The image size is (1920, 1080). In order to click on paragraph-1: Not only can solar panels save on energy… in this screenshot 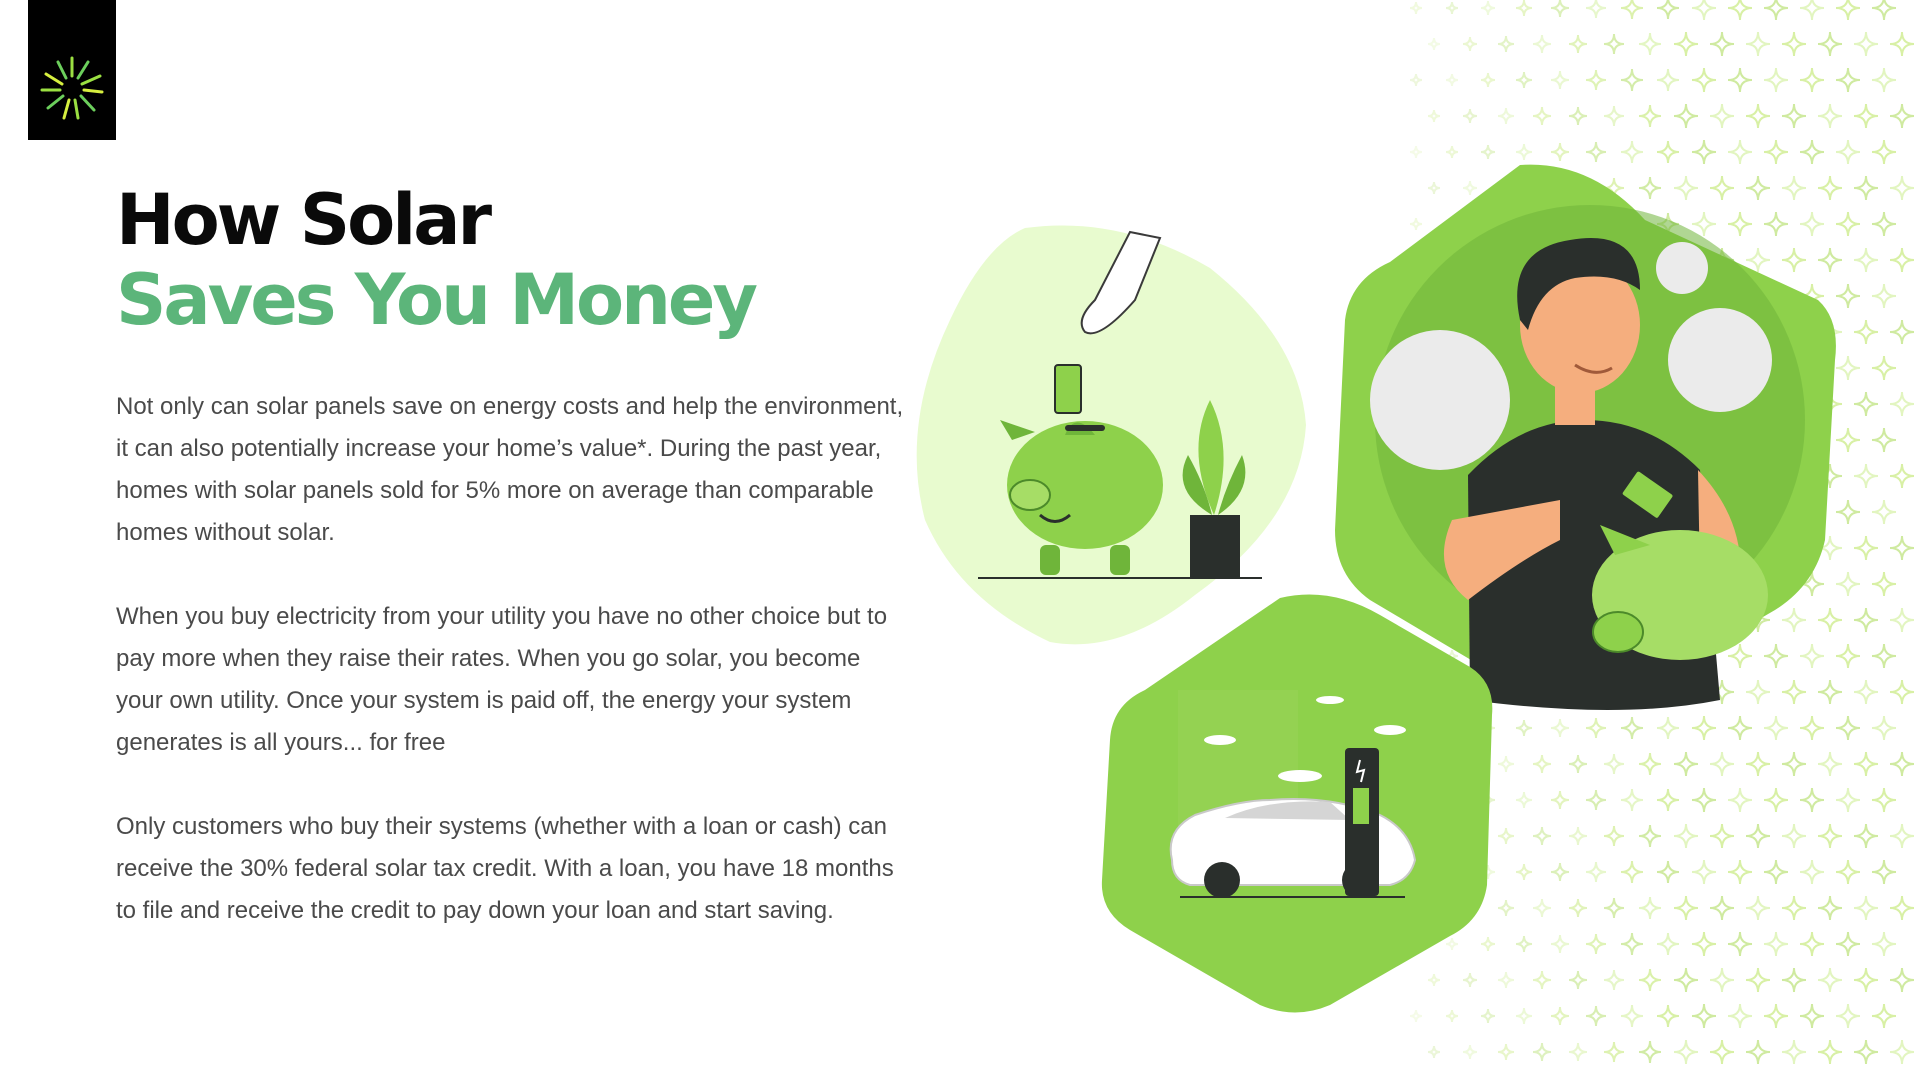, I will do `click(510, 469)`.